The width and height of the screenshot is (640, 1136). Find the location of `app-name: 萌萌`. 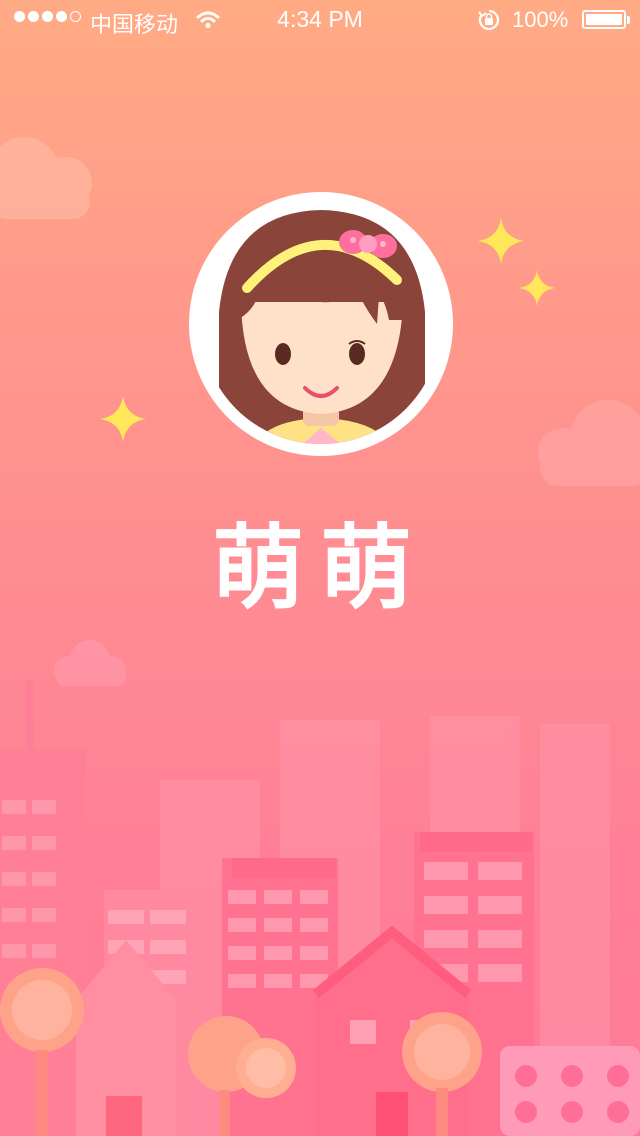

app-name: 萌萌 is located at coordinates (319, 568).